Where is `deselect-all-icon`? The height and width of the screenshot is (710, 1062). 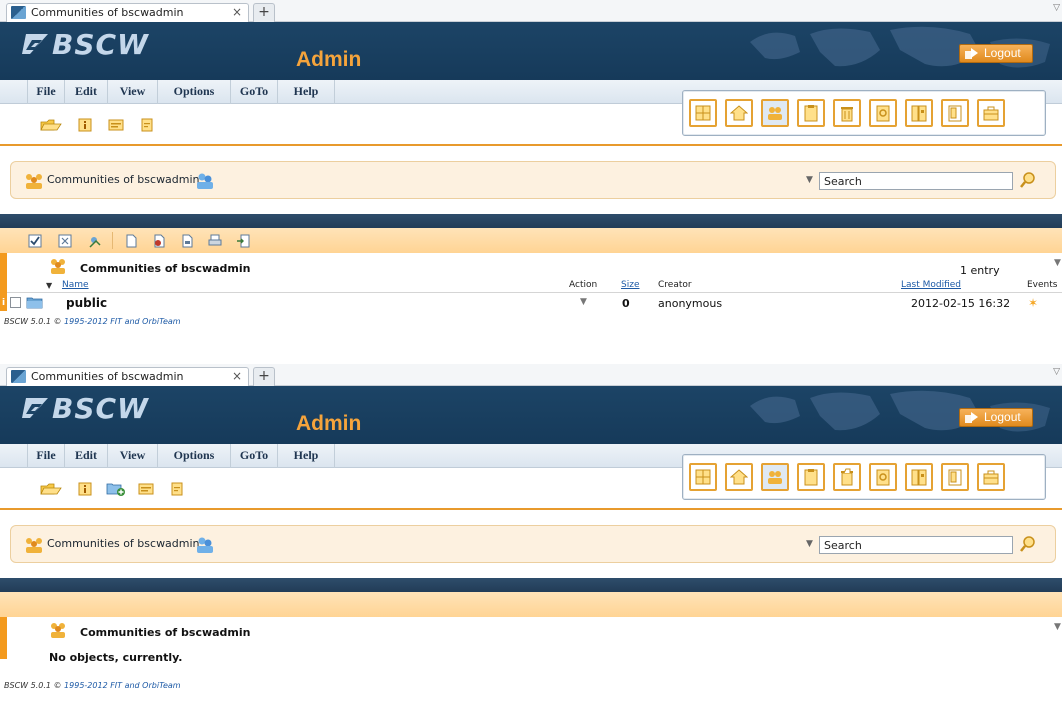
deselect-all-icon is located at coordinates (65, 241).